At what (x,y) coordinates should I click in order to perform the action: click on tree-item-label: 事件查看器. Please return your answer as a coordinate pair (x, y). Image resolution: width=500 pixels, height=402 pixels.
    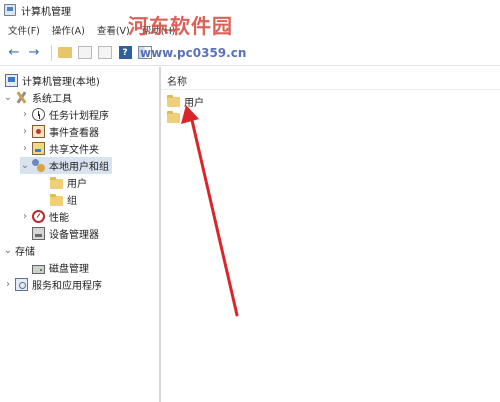
    Looking at the image, I should click on (74, 133).